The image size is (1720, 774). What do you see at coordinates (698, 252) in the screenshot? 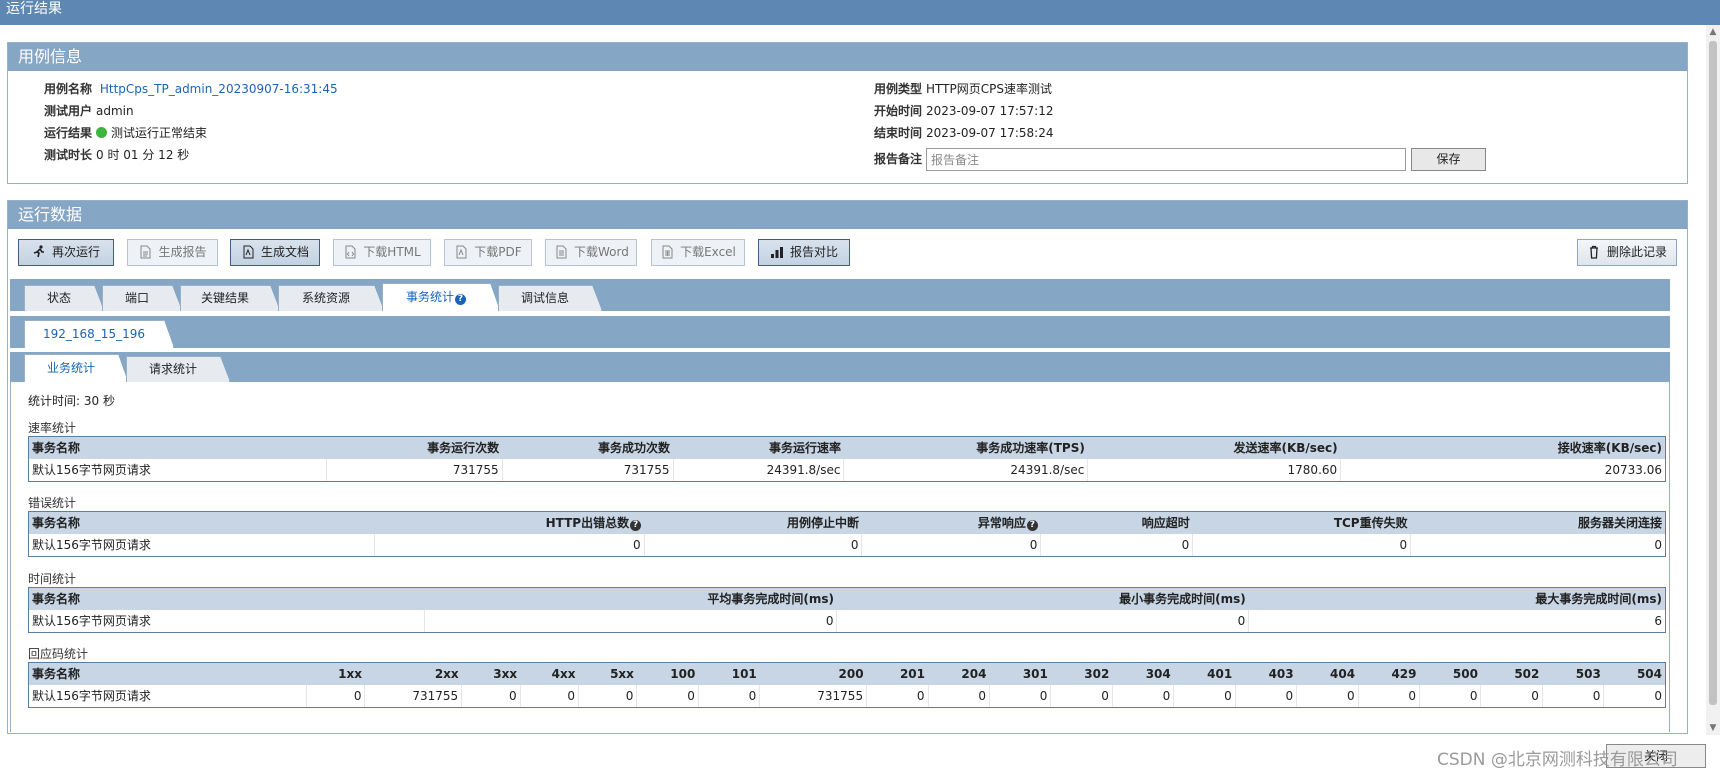
I see `download-excel-button: 下载Excel` at bounding box center [698, 252].